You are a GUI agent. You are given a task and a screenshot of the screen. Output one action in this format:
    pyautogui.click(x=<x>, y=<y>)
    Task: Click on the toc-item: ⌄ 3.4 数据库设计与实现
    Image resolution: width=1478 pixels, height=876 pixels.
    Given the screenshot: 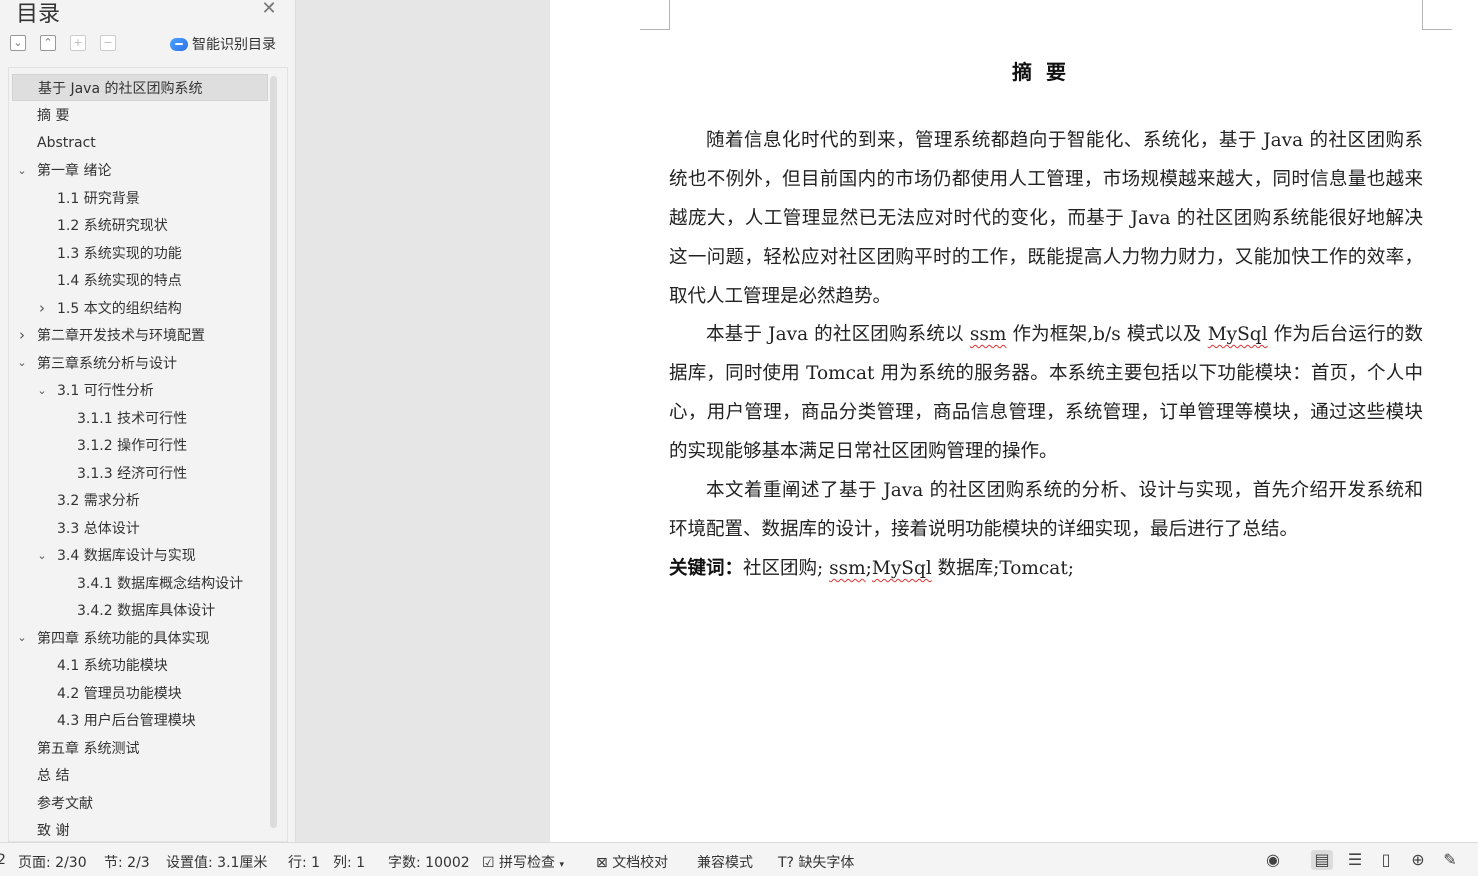 What is the action you would take?
    pyautogui.click(x=140, y=555)
    